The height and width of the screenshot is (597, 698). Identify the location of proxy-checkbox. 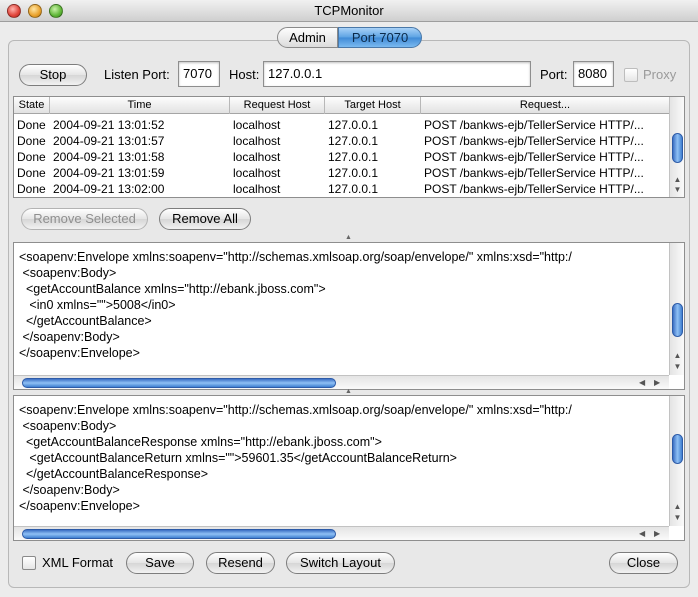
(631, 75).